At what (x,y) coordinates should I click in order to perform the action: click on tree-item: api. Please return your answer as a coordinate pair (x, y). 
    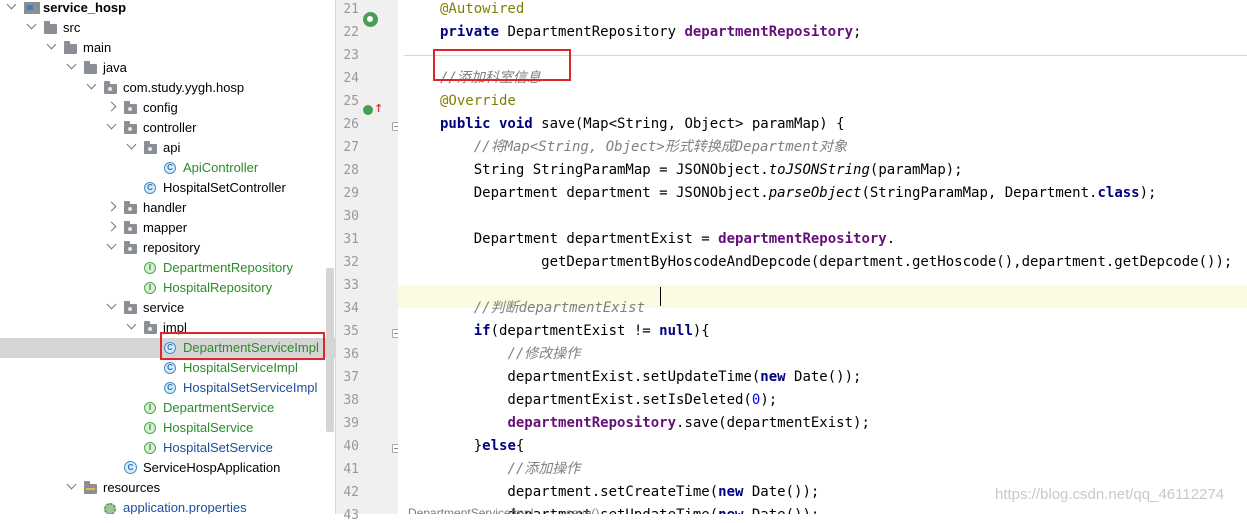
    Looking at the image, I should click on (167, 148).